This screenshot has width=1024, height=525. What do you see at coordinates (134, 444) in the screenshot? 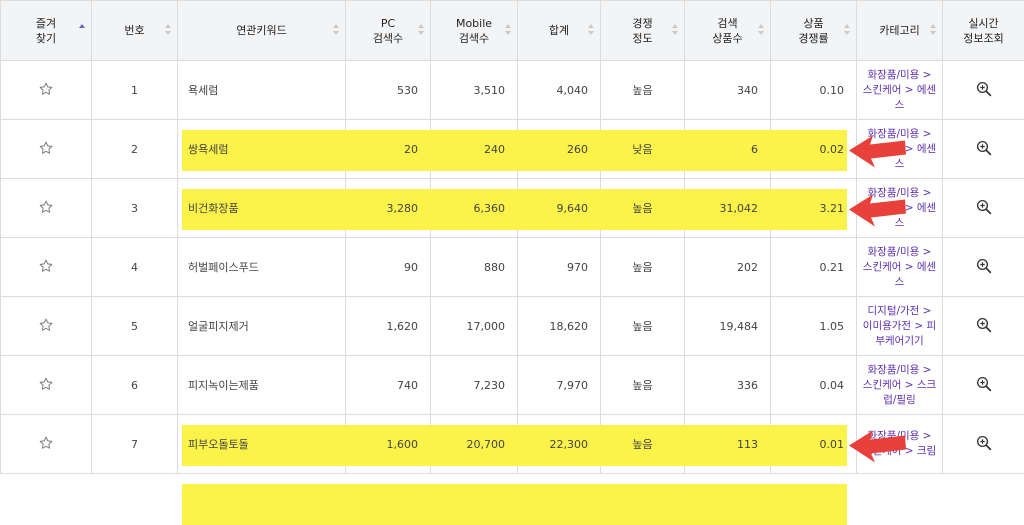
I see `row-number: 7` at bounding box center [134, 444].